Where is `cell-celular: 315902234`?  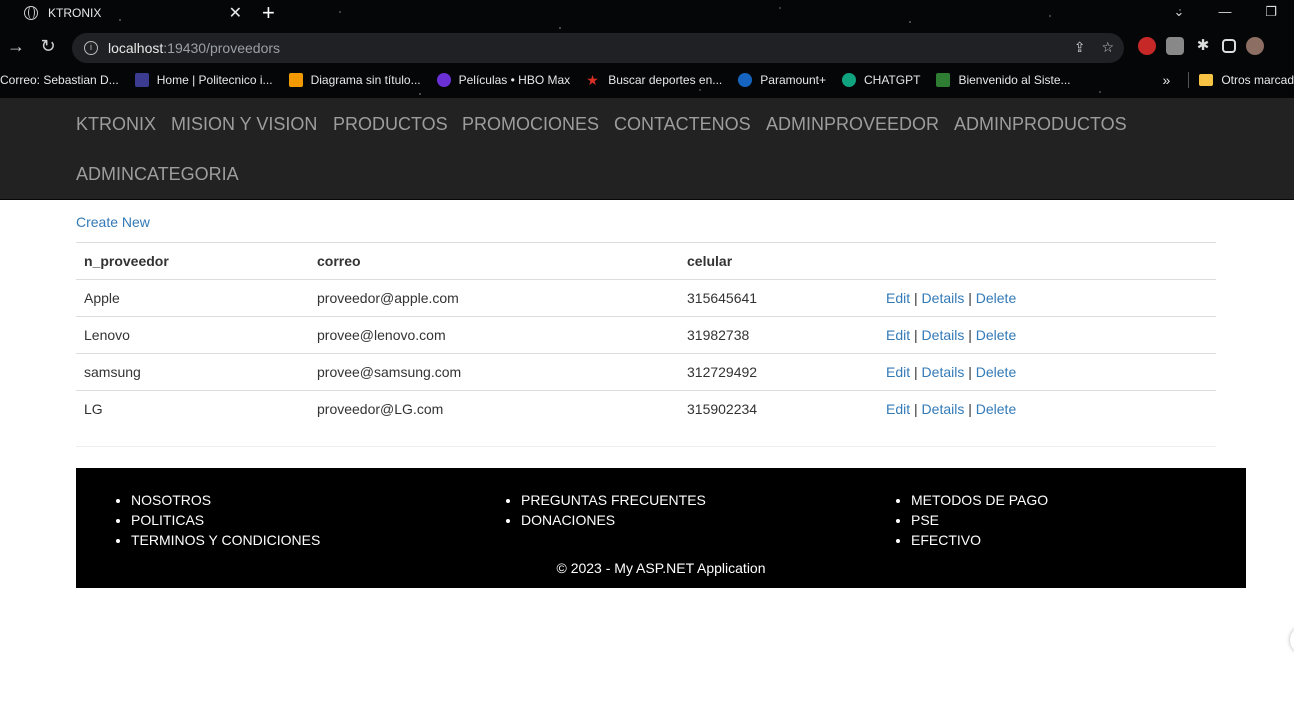 cell-celular: 315902234 is located at coordinates (778, 409).